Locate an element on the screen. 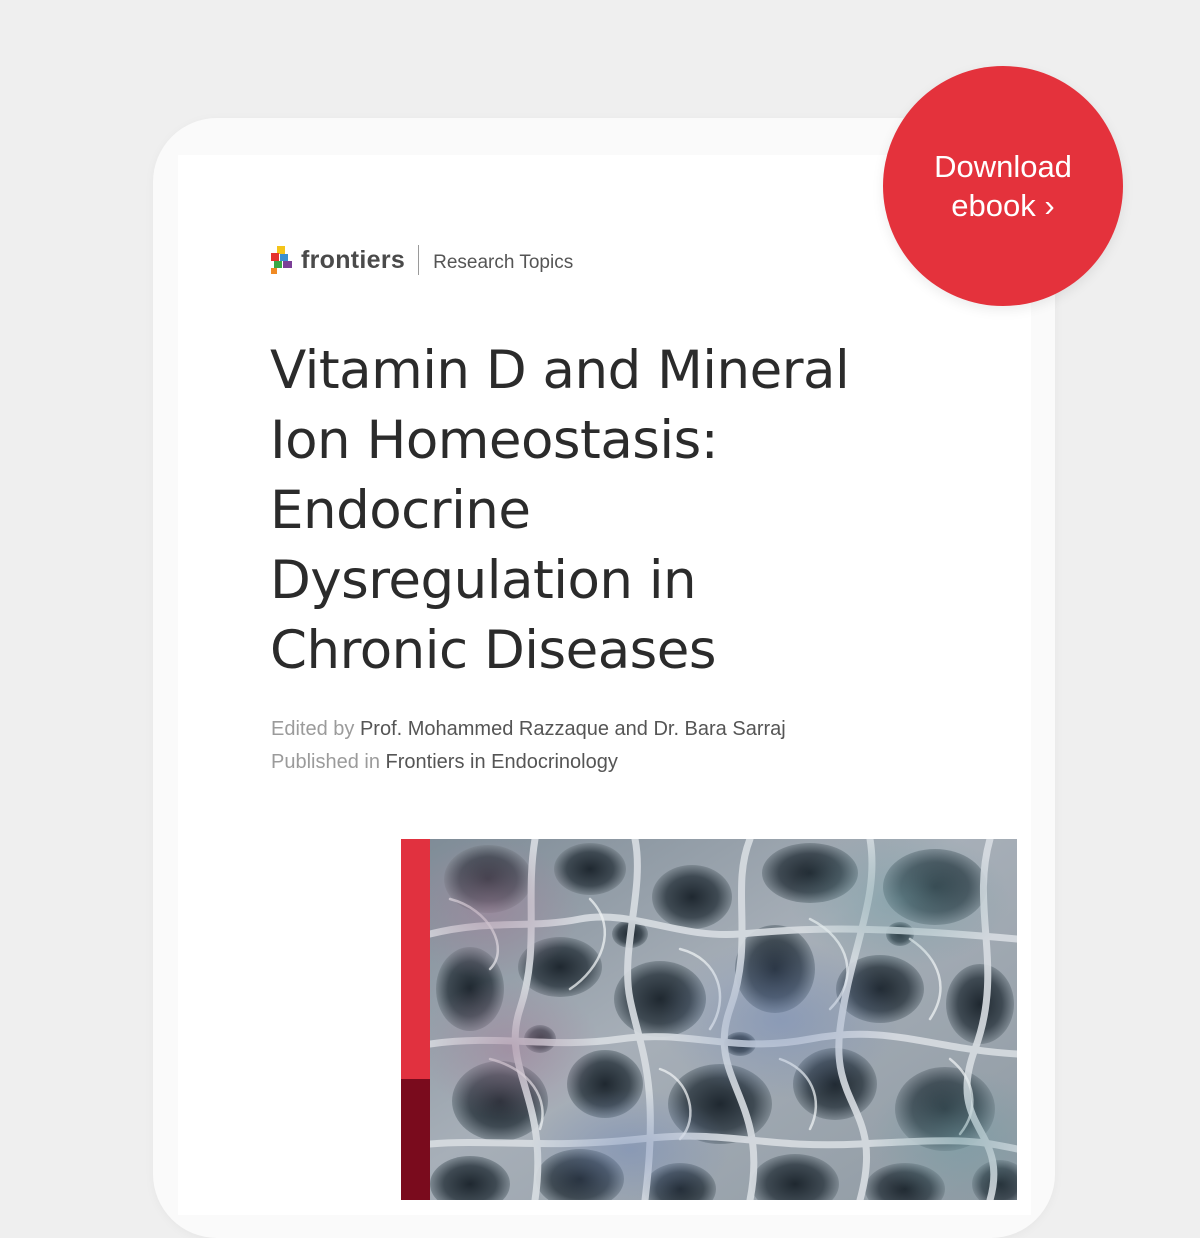  accent-bar-red is located at coordinates (415, 959).